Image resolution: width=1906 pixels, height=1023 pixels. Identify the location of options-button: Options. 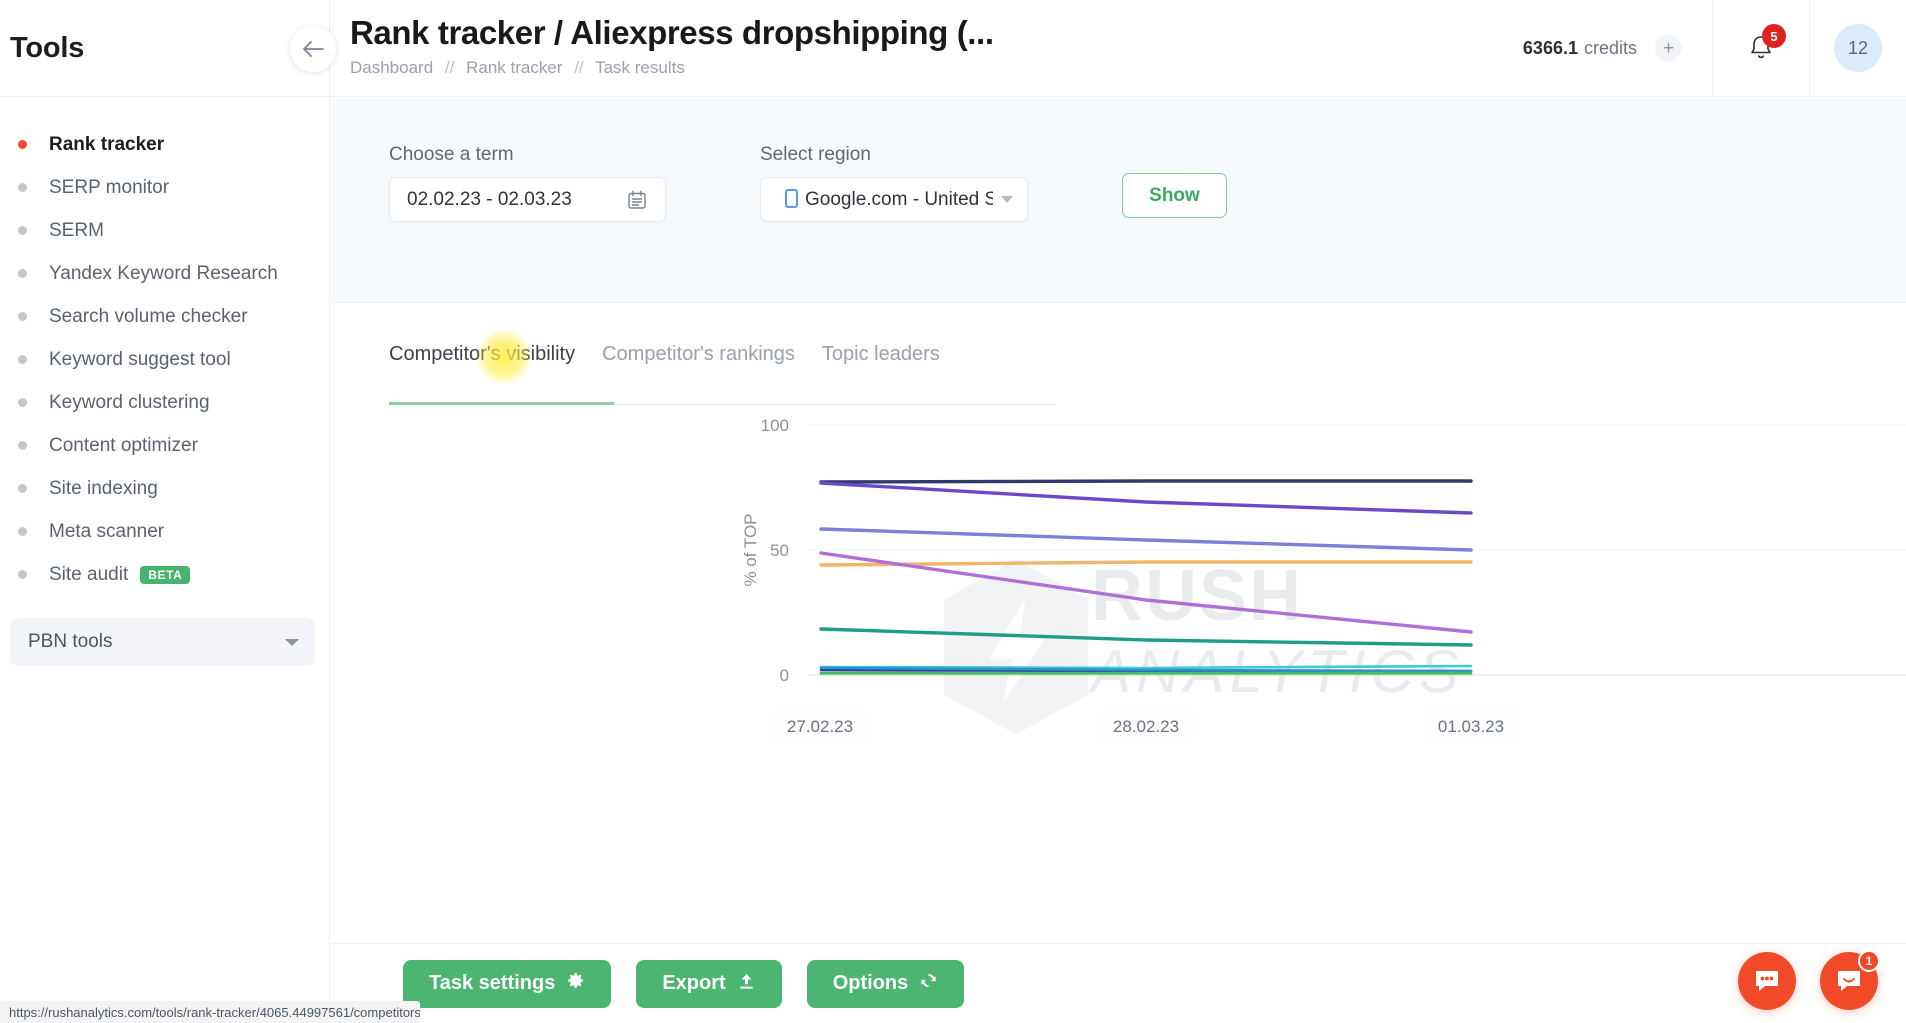
(885, 983).